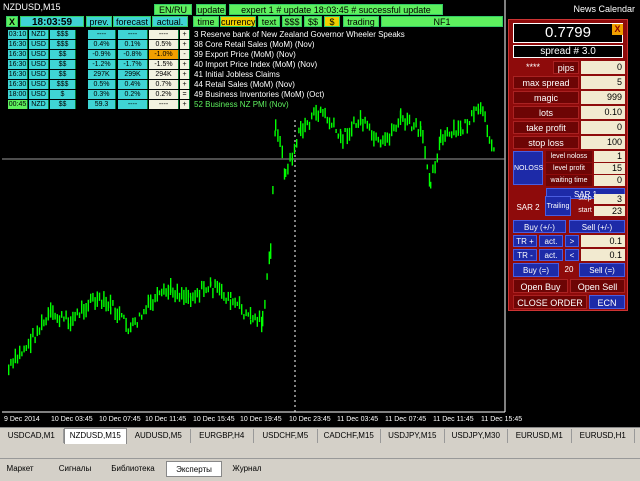 The width and height of the screenshot is (640, 481). Describe the element at coordinates (617, 29) in the screenshot. I see `close-panel-button: X` at that location.